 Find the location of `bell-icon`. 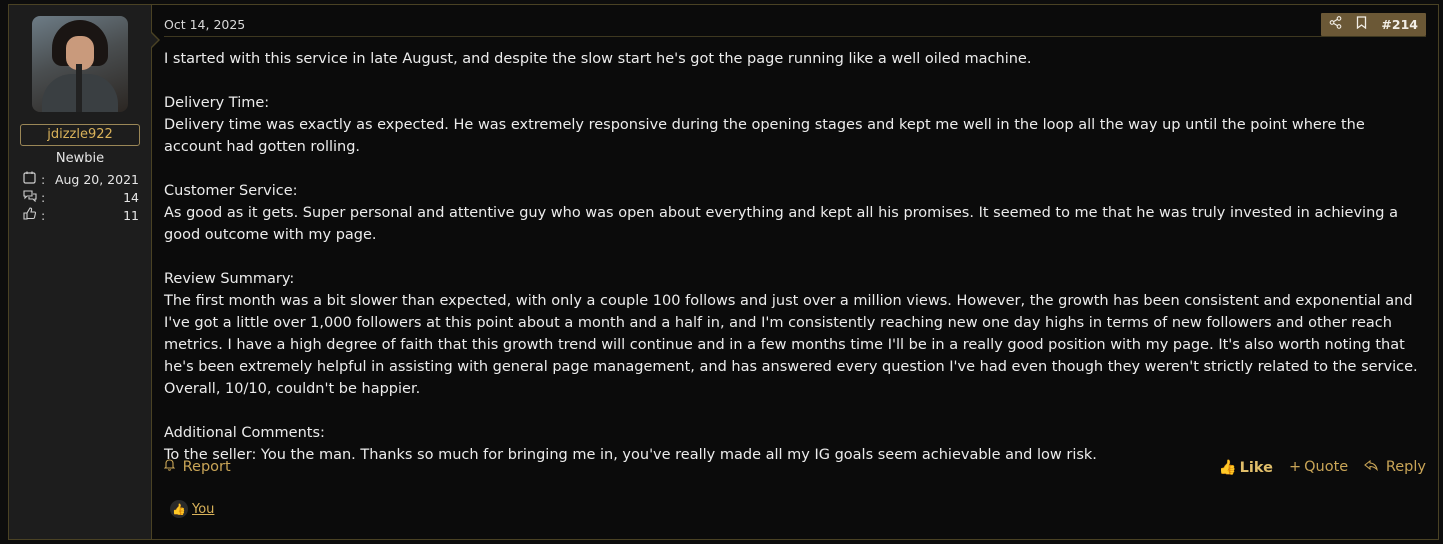

bell-icon is located at coordinates (171, 467).